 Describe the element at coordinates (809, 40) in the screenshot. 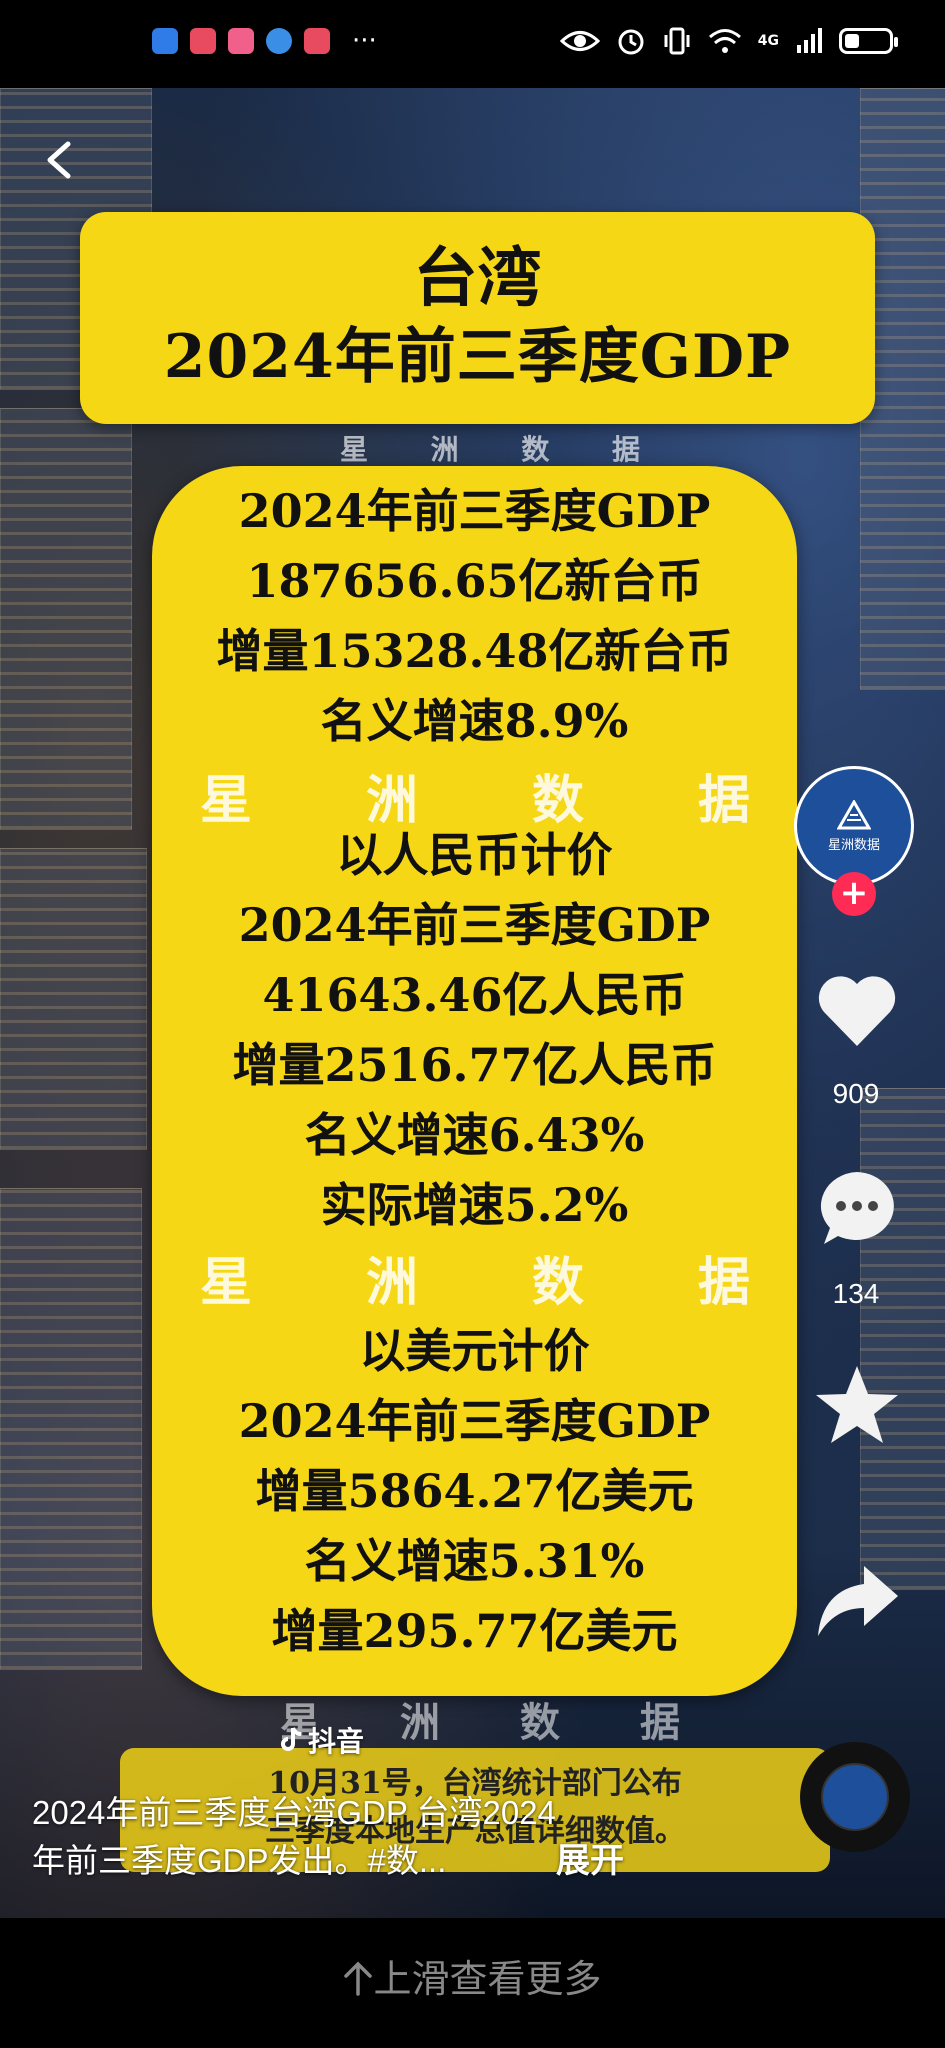

I see `signal-icon` at that location.